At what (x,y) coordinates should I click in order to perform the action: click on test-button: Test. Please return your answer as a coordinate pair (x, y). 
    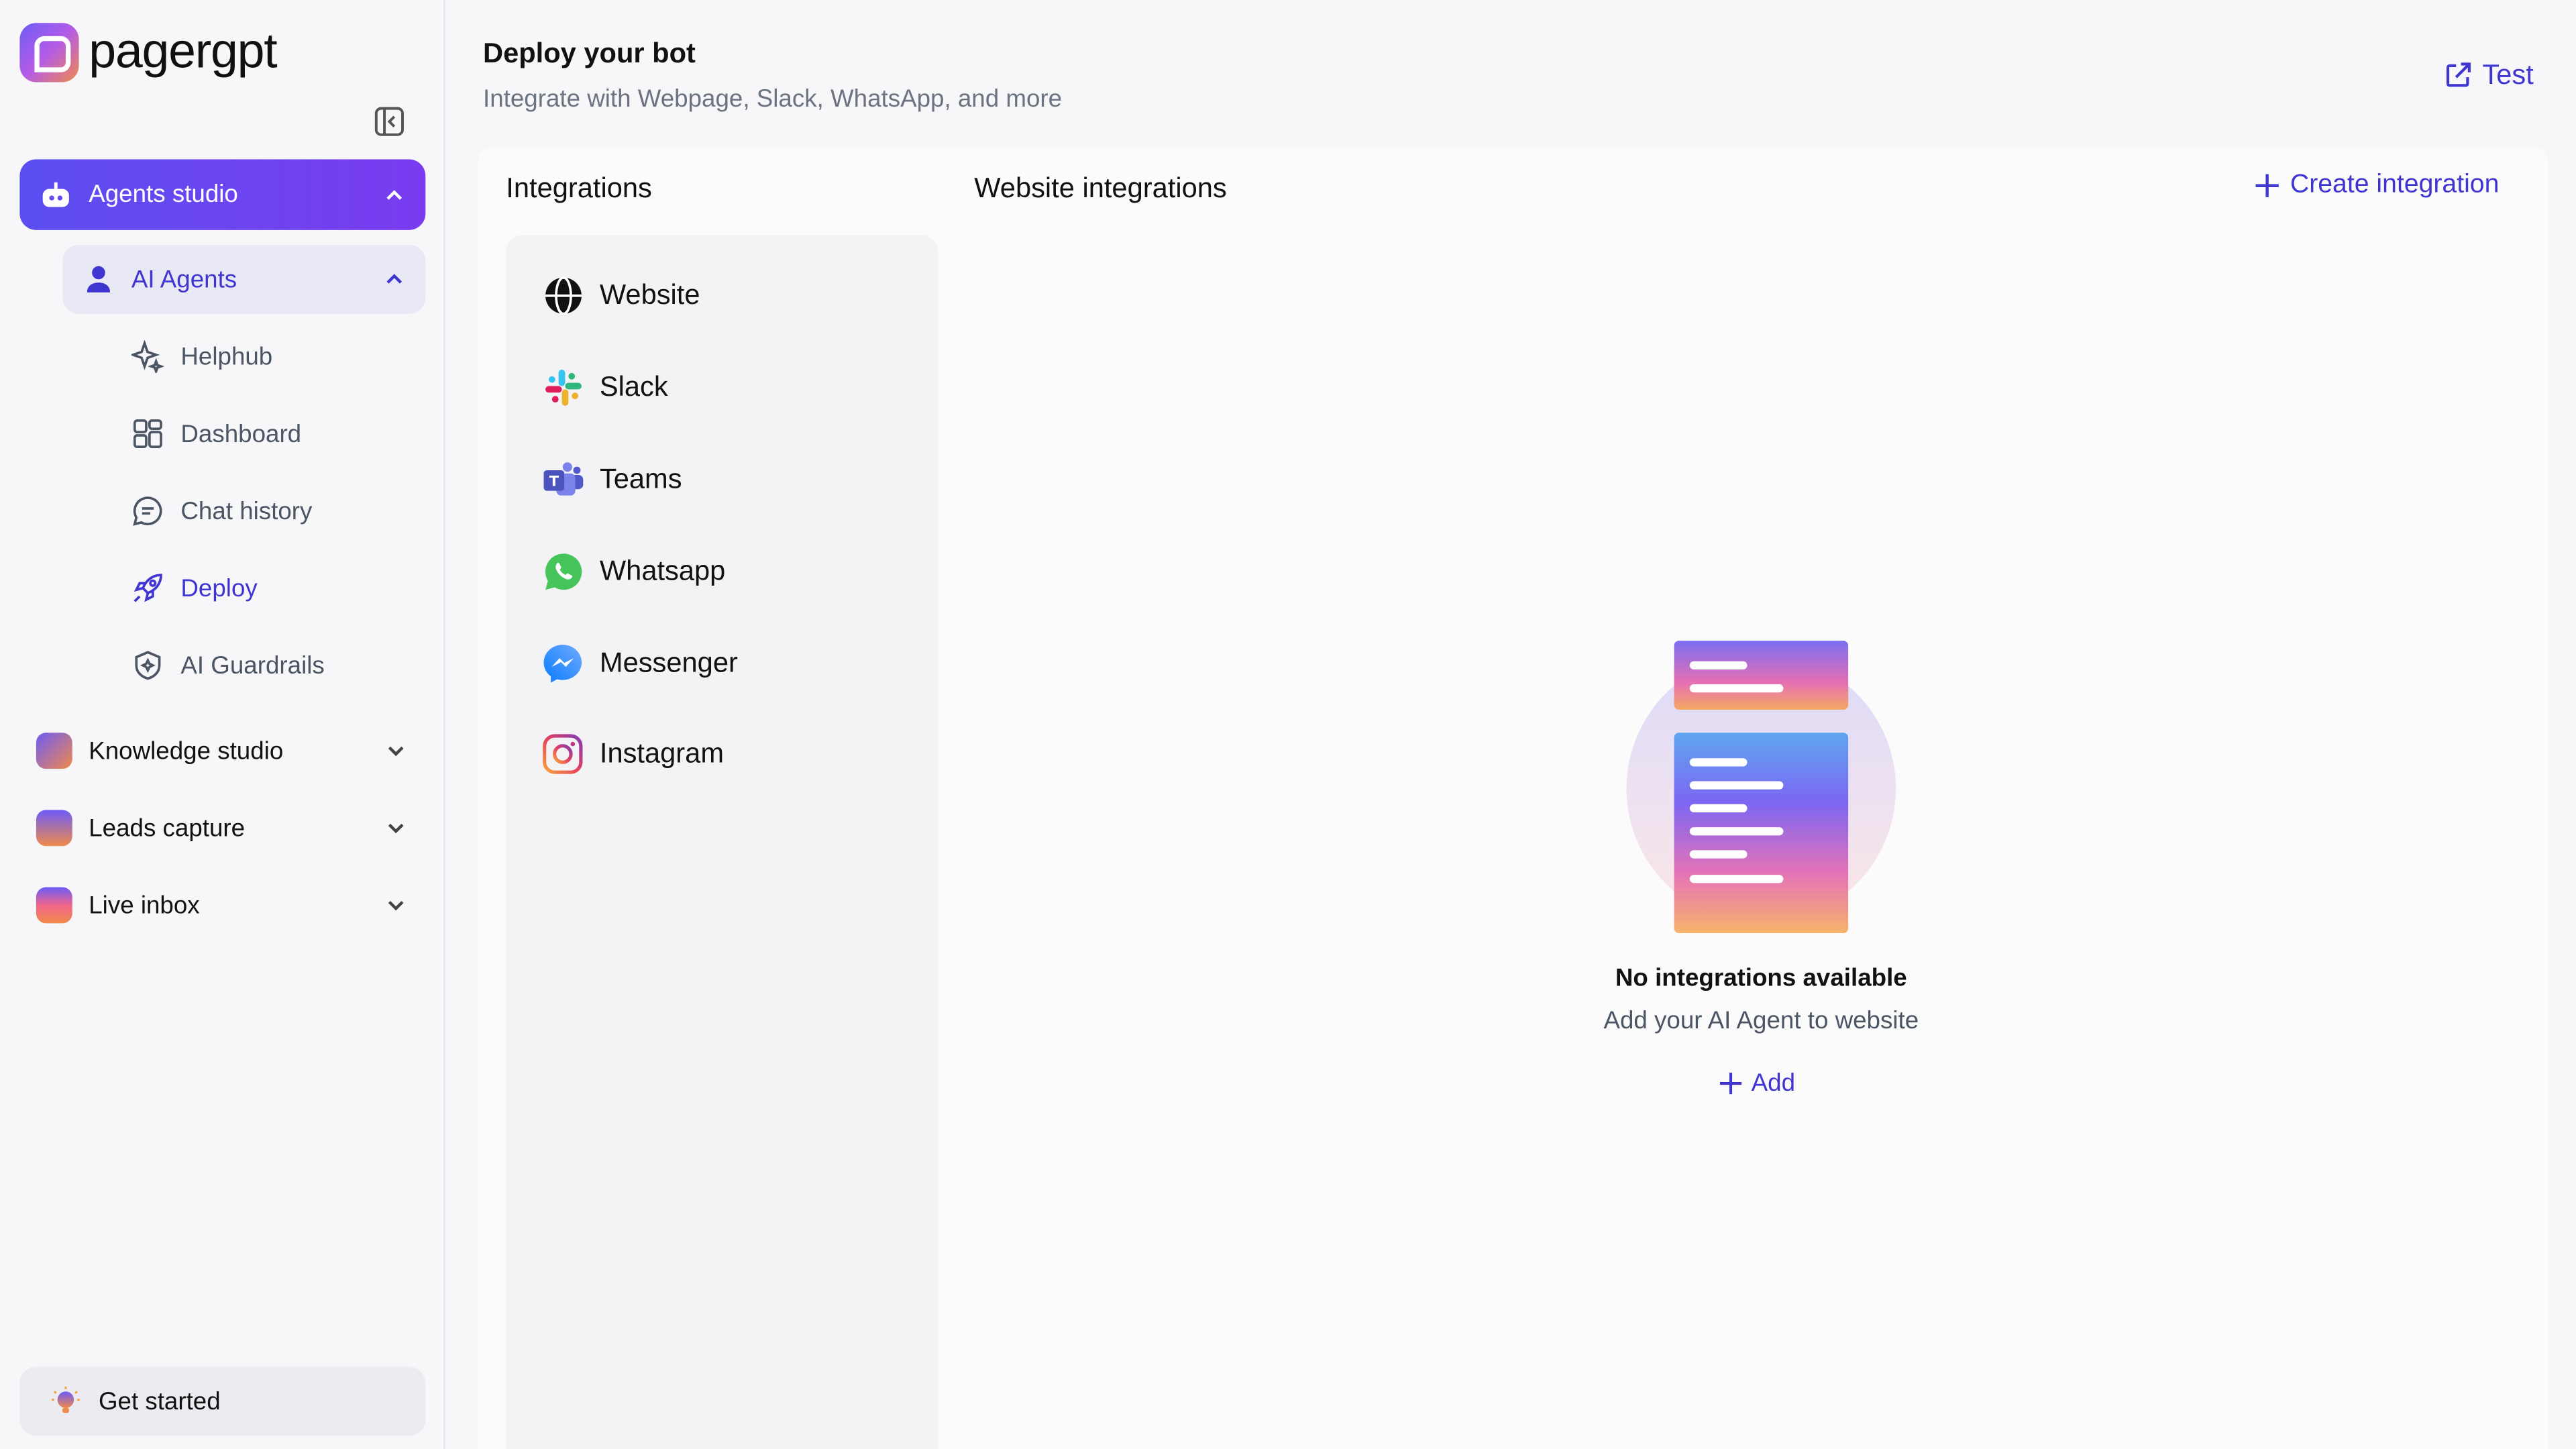
    Looking at the image, I should click on (2488, 75).